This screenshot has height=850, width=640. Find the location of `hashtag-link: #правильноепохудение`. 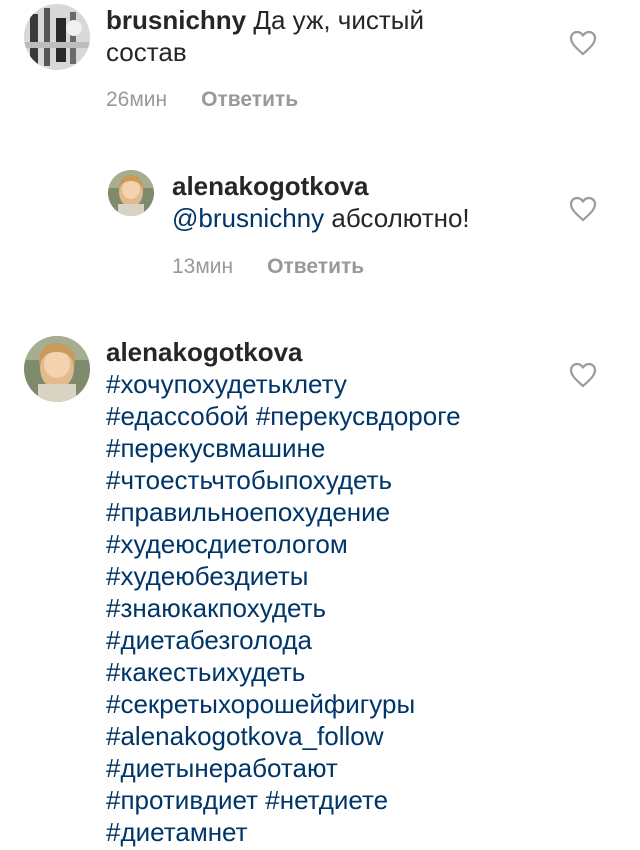

hashtag-link: #правильноепохудение is located at coordinates (341, 512).